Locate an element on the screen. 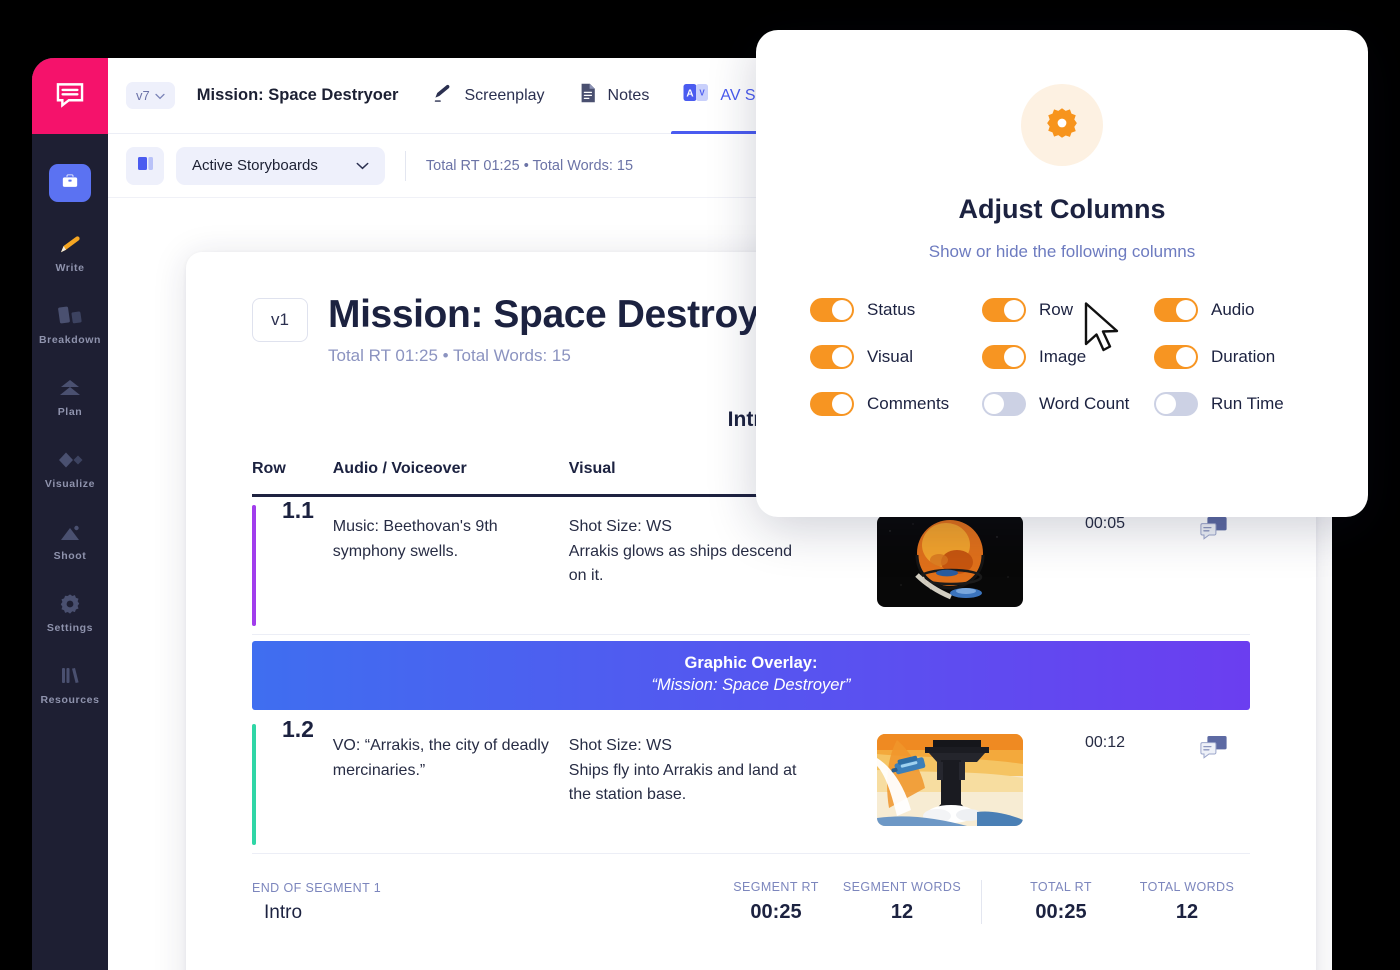  topbar-document-title: Mission: Space Destryoer is located at coordinates (297, 95).